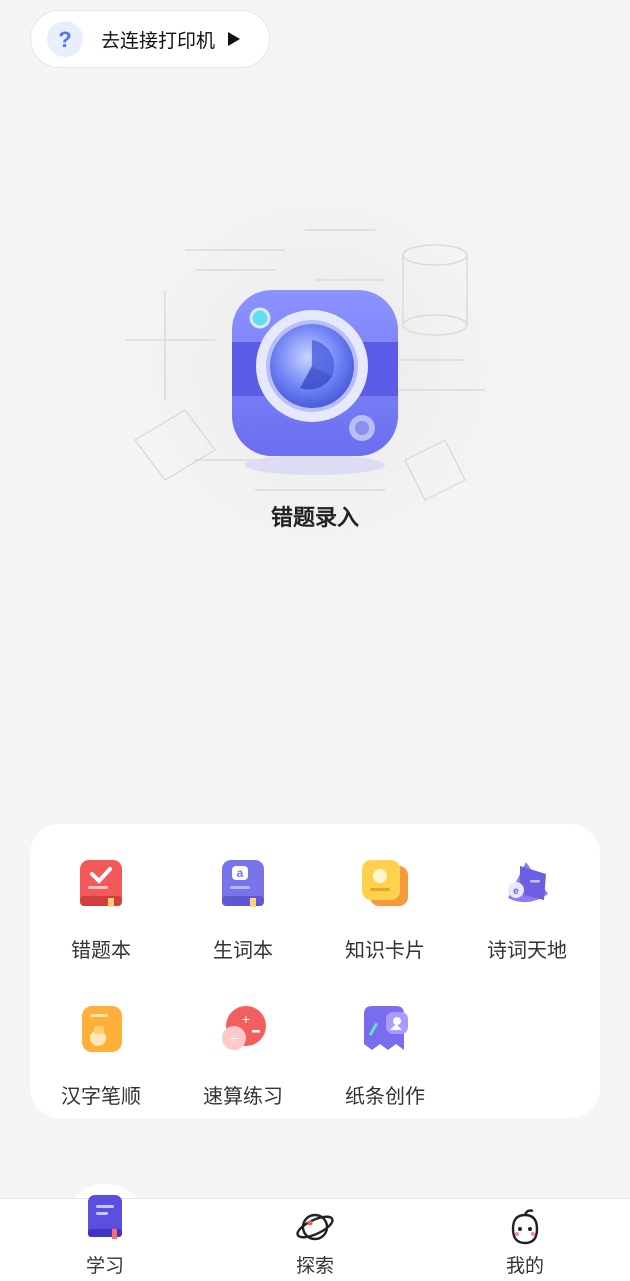 This screenshot has height=1281, width=630. What do you see at coordinates (315, 1227) in the screenshot?
I see `planet-icon` at bounding box center [315, 1227].